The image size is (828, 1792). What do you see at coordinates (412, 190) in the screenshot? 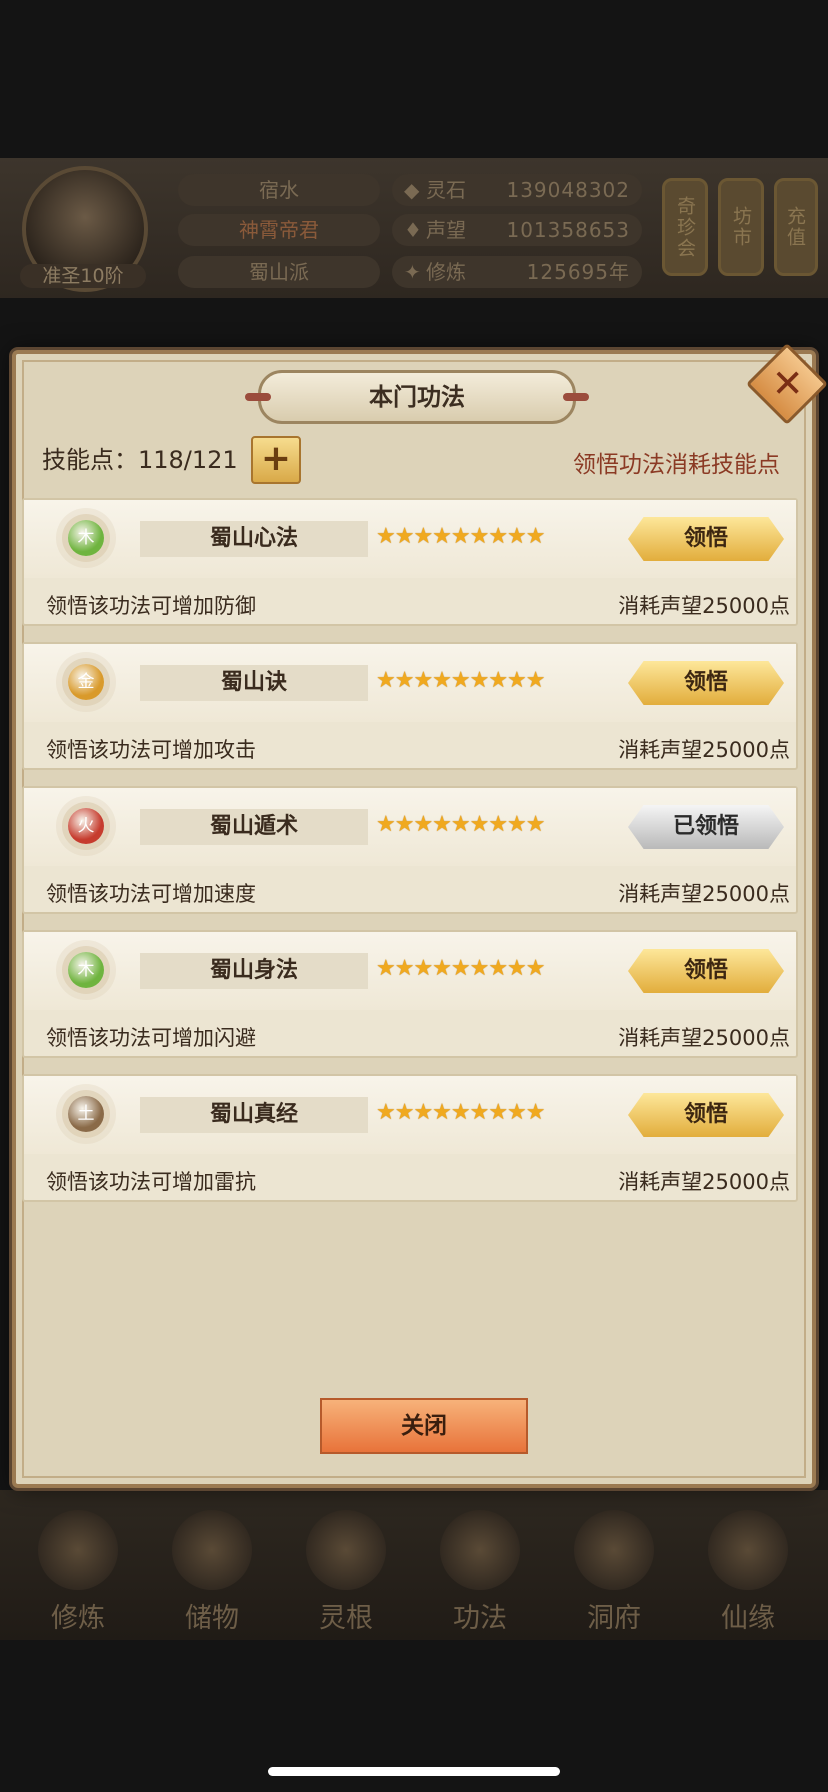
I see `spirit-stone-icon: ◆` at bounding box center [412, 190].